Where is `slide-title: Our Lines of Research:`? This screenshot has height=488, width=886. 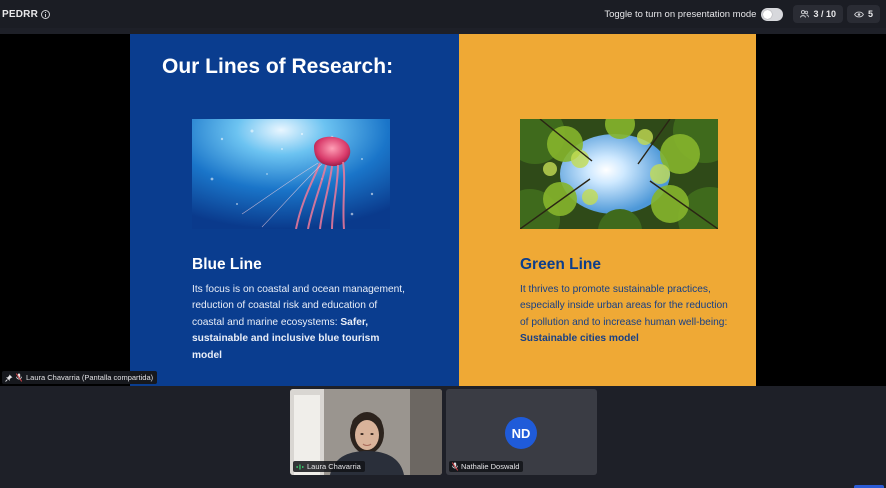 slide-title: Our Lines of Research: is located at coordinates (278, 66).